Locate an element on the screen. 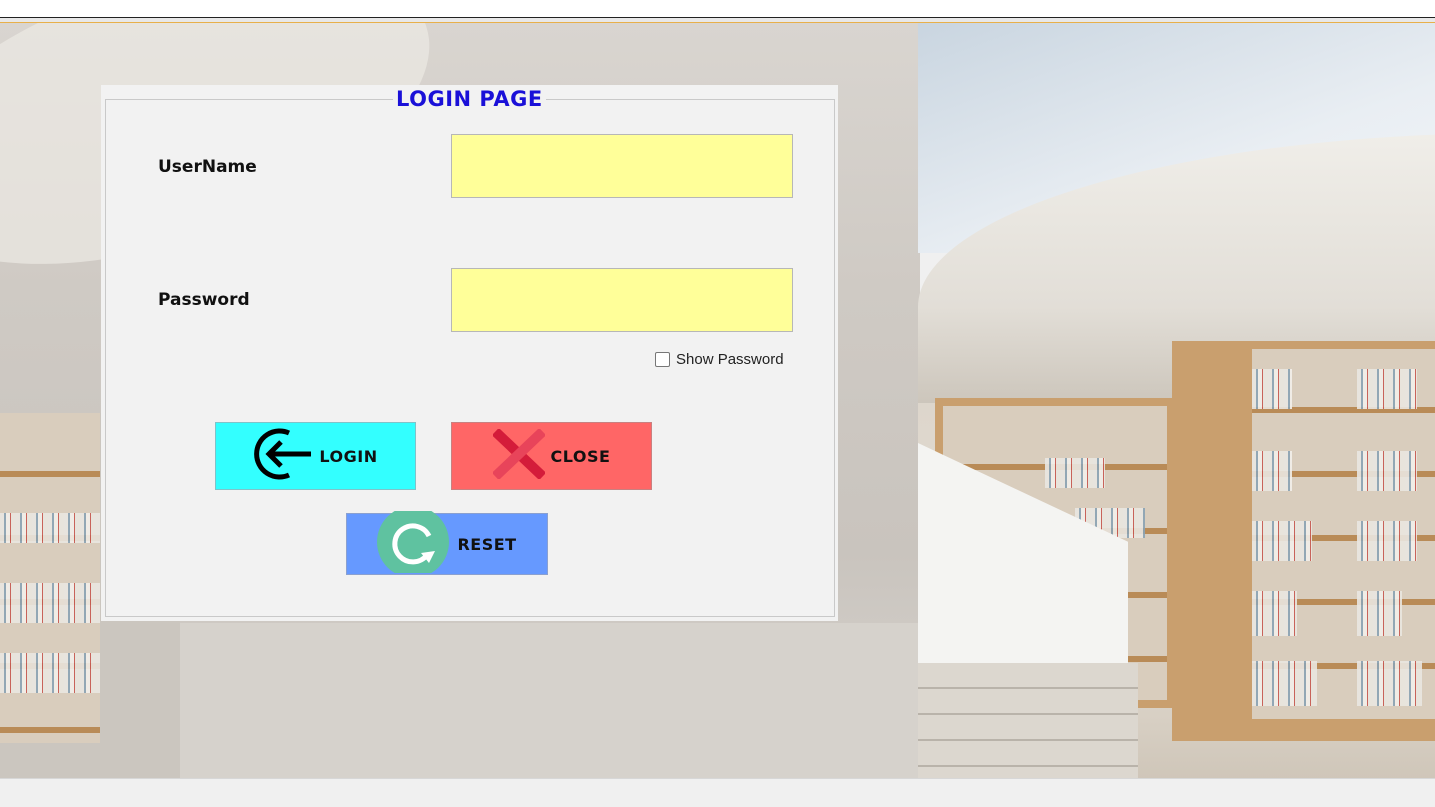 The image size is (1435, 807). bg-bookshelf is located at coordinates (1303, 541).